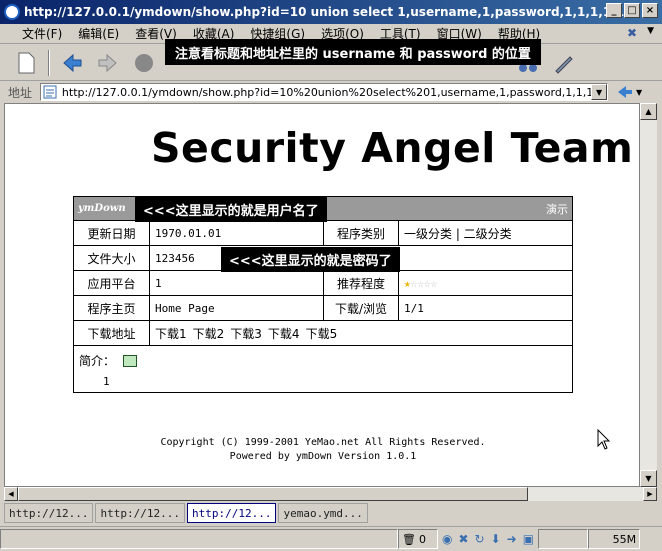 This screenshot has width=662, height=551. I want to click on site-title: Security Angel Team, so click(392, 148).